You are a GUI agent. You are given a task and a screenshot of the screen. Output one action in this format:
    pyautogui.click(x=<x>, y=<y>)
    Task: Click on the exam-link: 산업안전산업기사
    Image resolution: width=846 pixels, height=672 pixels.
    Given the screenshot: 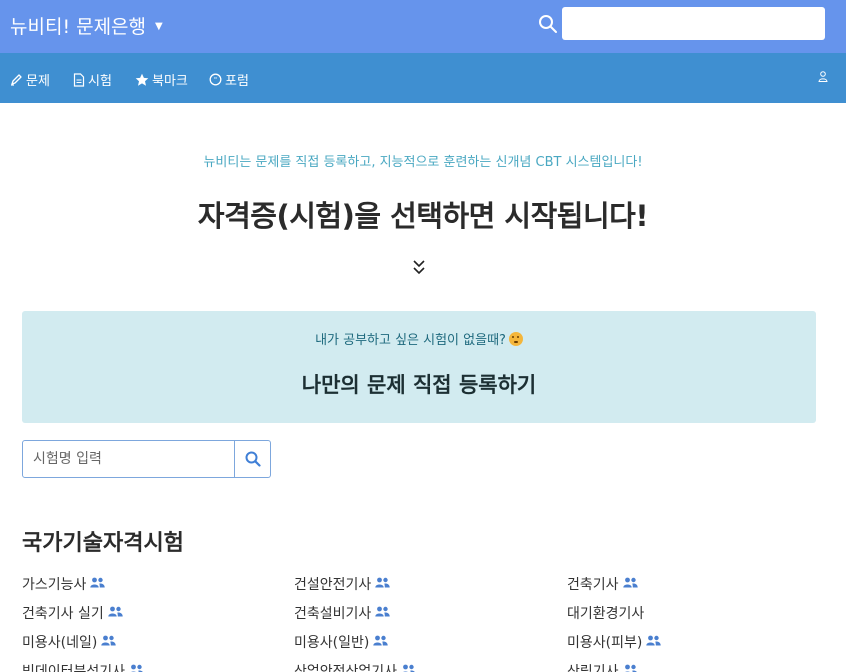 What is the action you would take?
    pyautogui.click(x=430, y=667)
    